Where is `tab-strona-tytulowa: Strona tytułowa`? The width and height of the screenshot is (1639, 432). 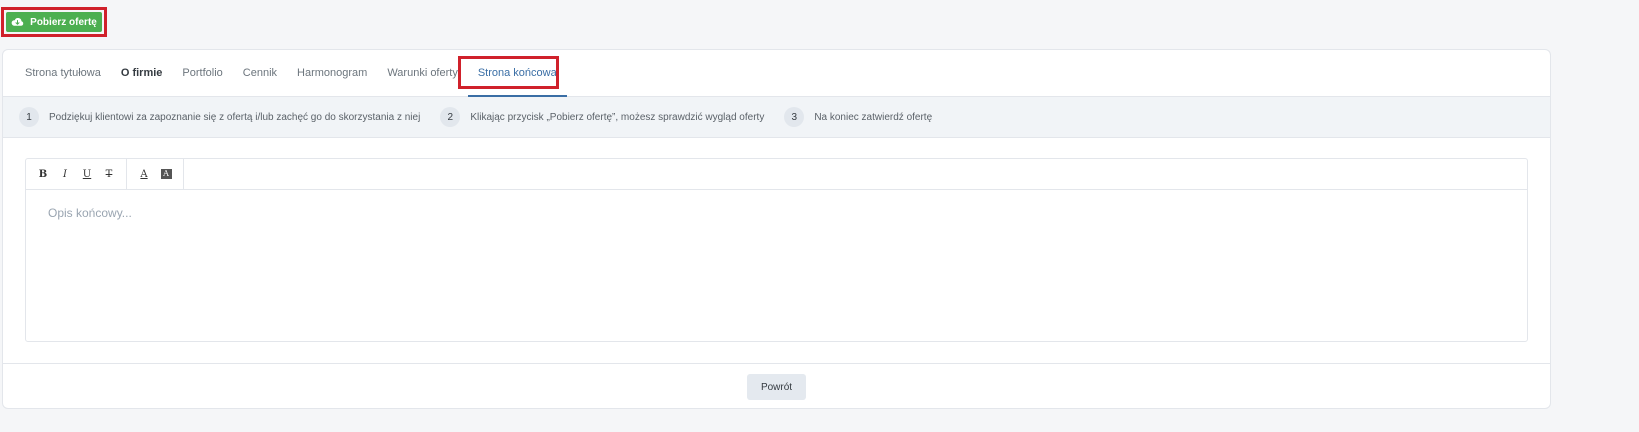 tab-strona-tytulowa: Strona tytułowa is located at coordinates (63, 73).